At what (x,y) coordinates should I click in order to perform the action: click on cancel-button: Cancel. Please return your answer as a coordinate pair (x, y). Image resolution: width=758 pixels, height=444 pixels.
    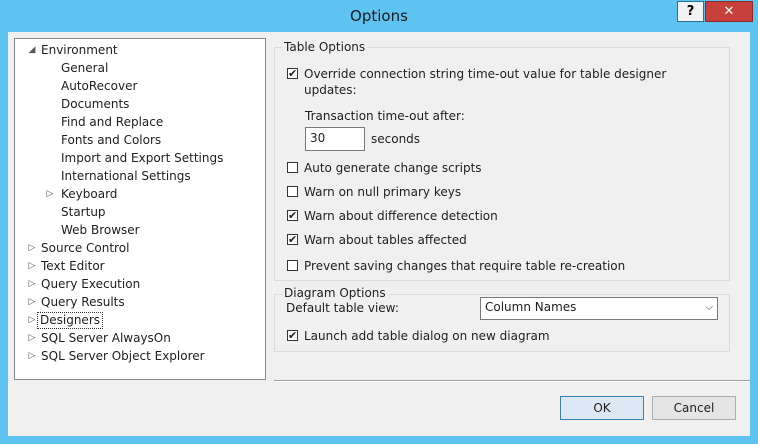
    Looking at the image, I should click on (694, 408).